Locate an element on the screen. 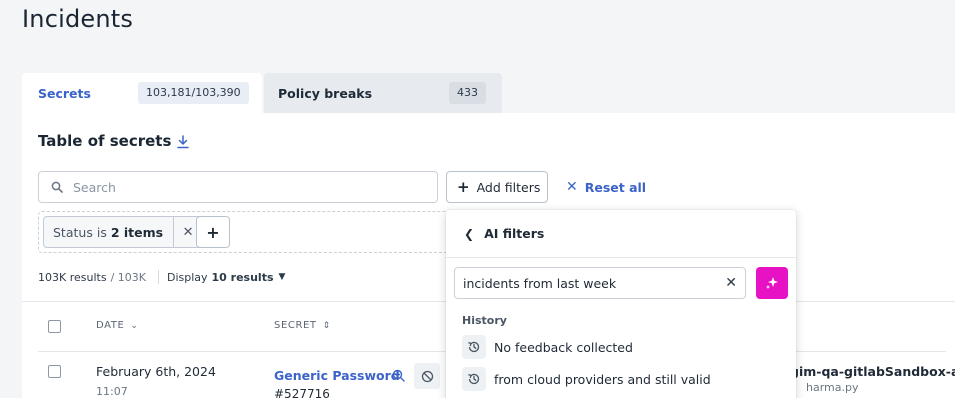 Image resolution: width=955 pixels, height=398 pixels. repository-name: gim-qa-gitlabSandbox-aut is located at coordinates (872, 371).